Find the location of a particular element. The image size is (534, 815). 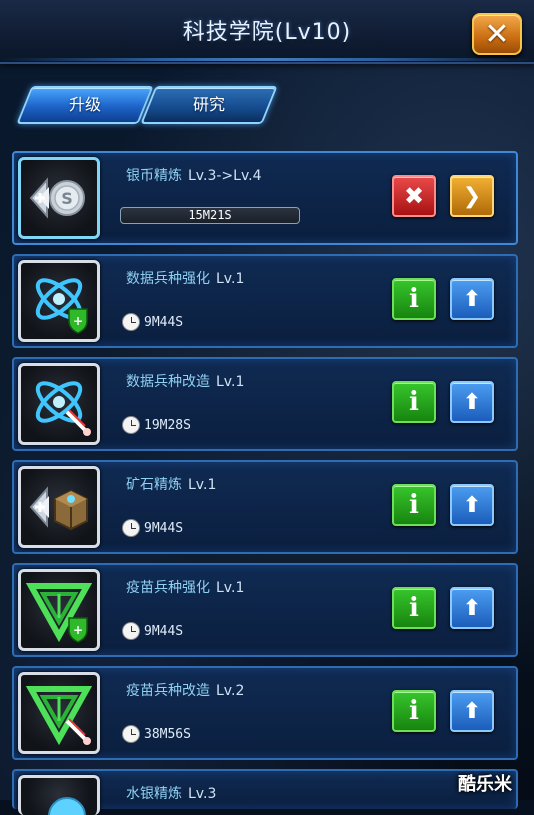

research-time: 38M56S is located at coordinates (156, 734).